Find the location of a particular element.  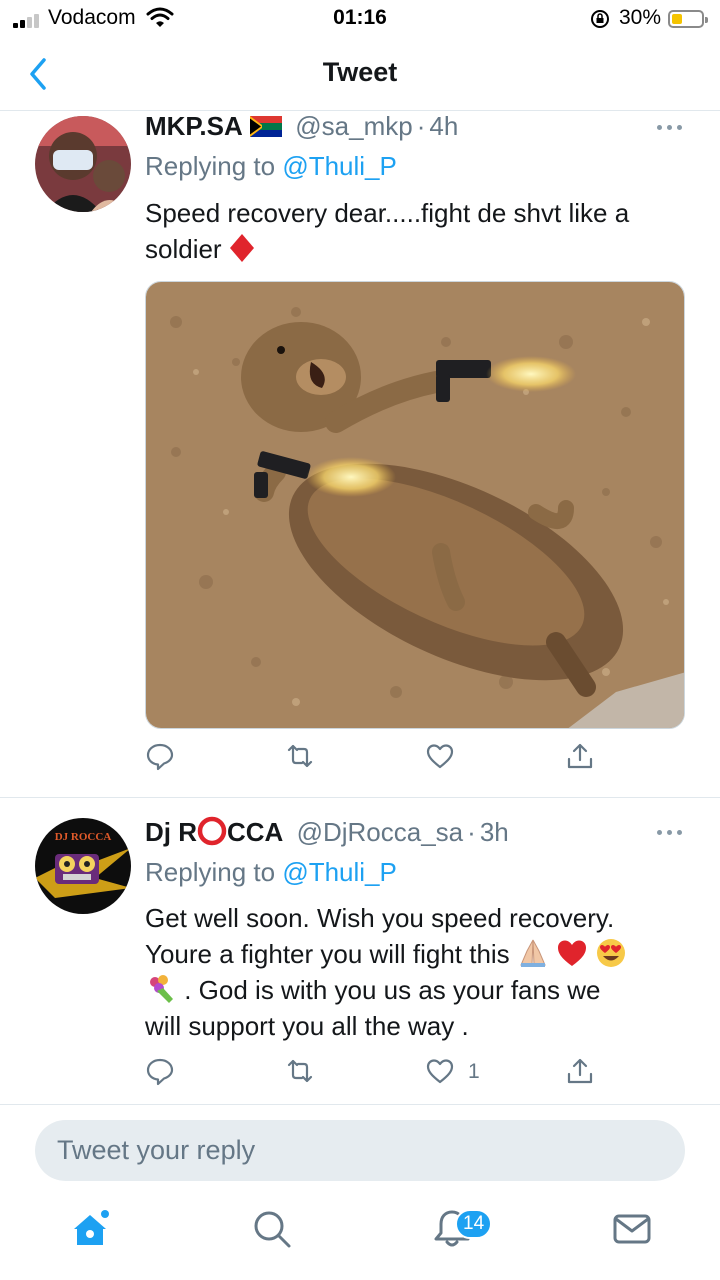

battery-percent: 30% is located at coordinates (640, 17).